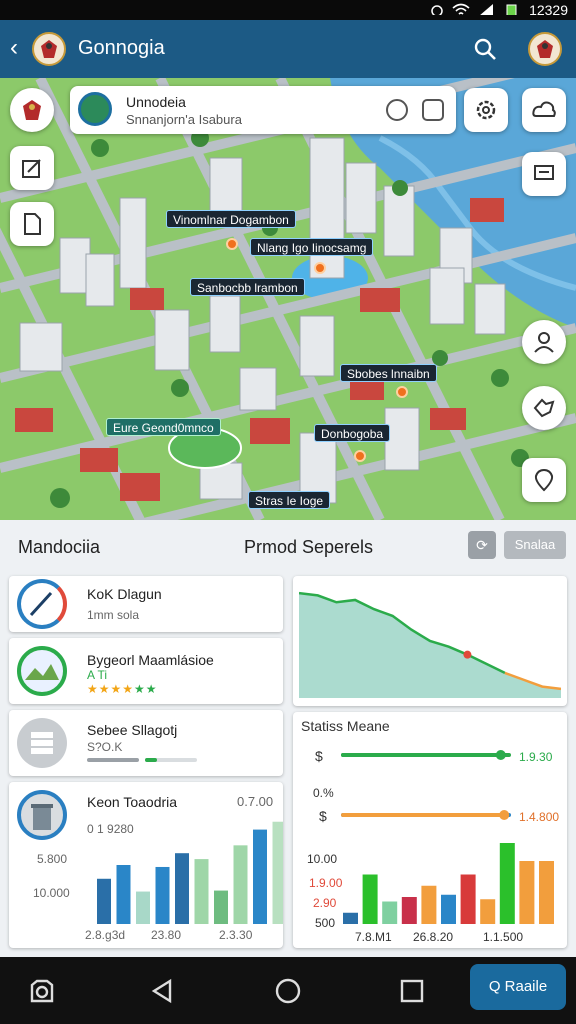 The height and width of the screenshot is (1024, 576). Describe the element at coordinates (544, 408) in the screenshot. I see `shape-button` at that location.